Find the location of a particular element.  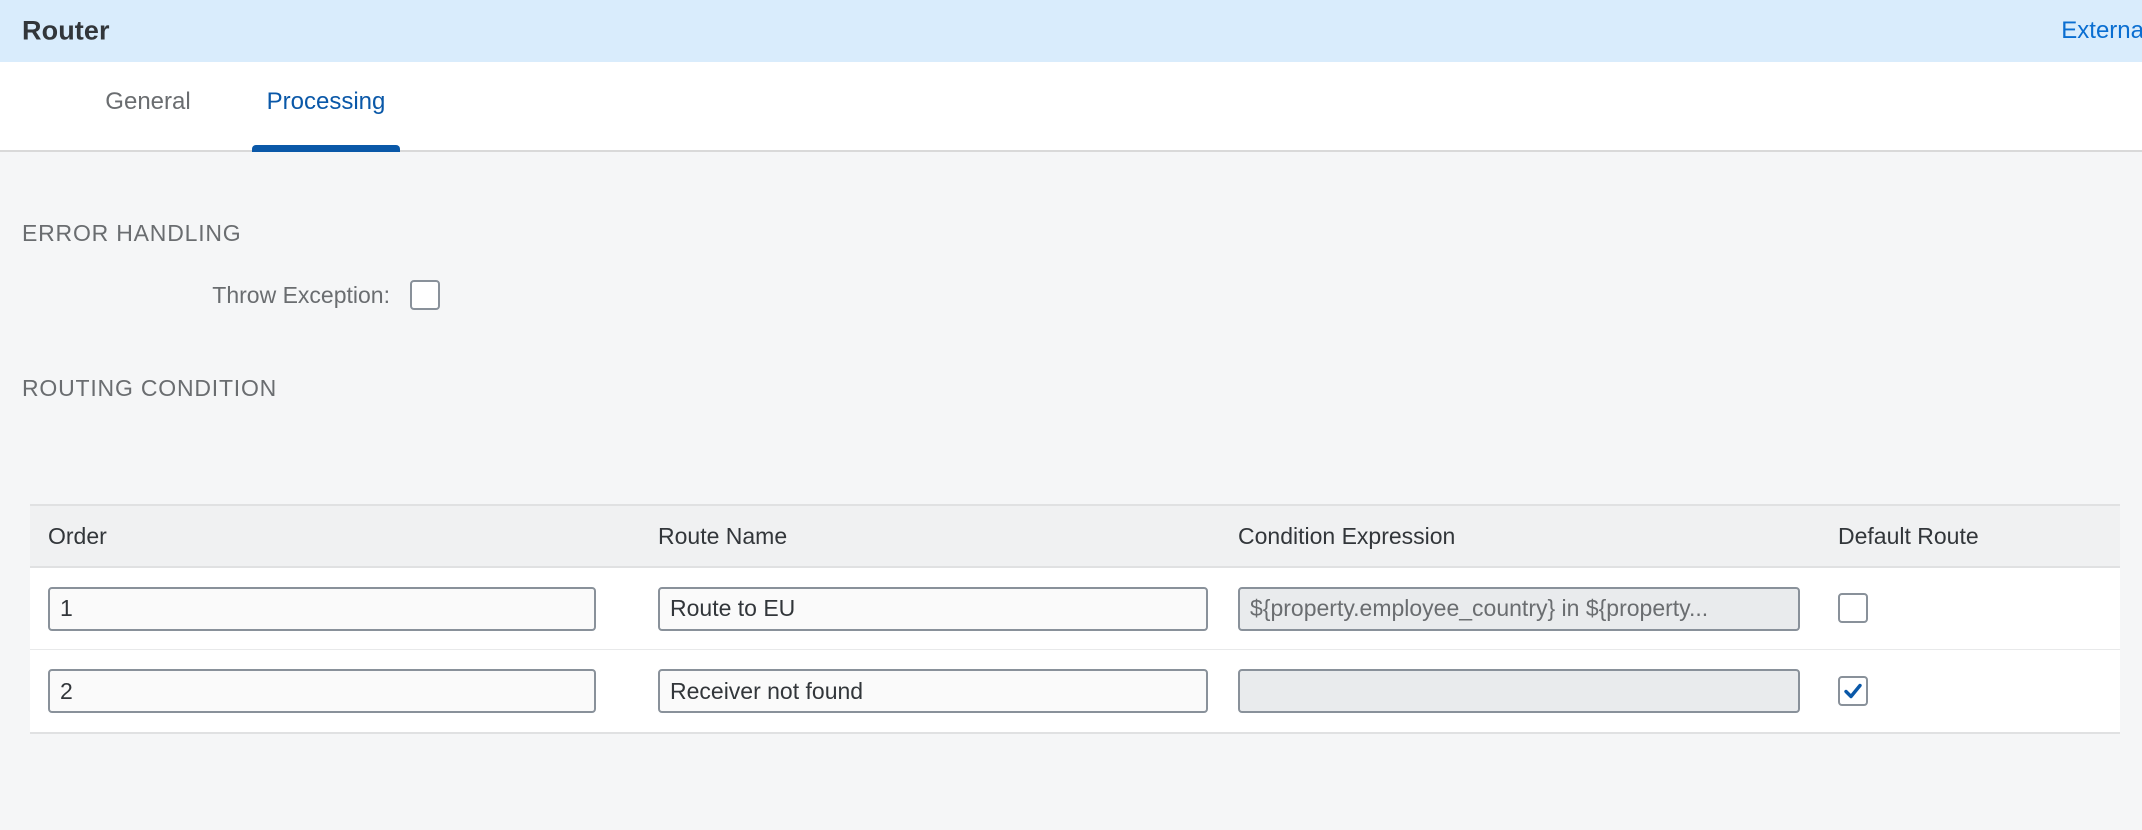

table-row: 2 Receiver not found is located at coordinates (1075, 691).